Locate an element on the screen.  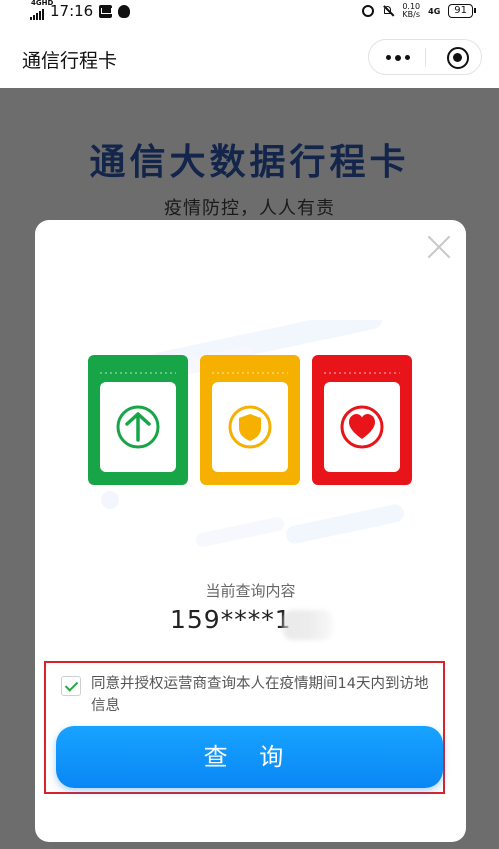
mobile-data-indicator: 4G is located at coordinates (434, 11).